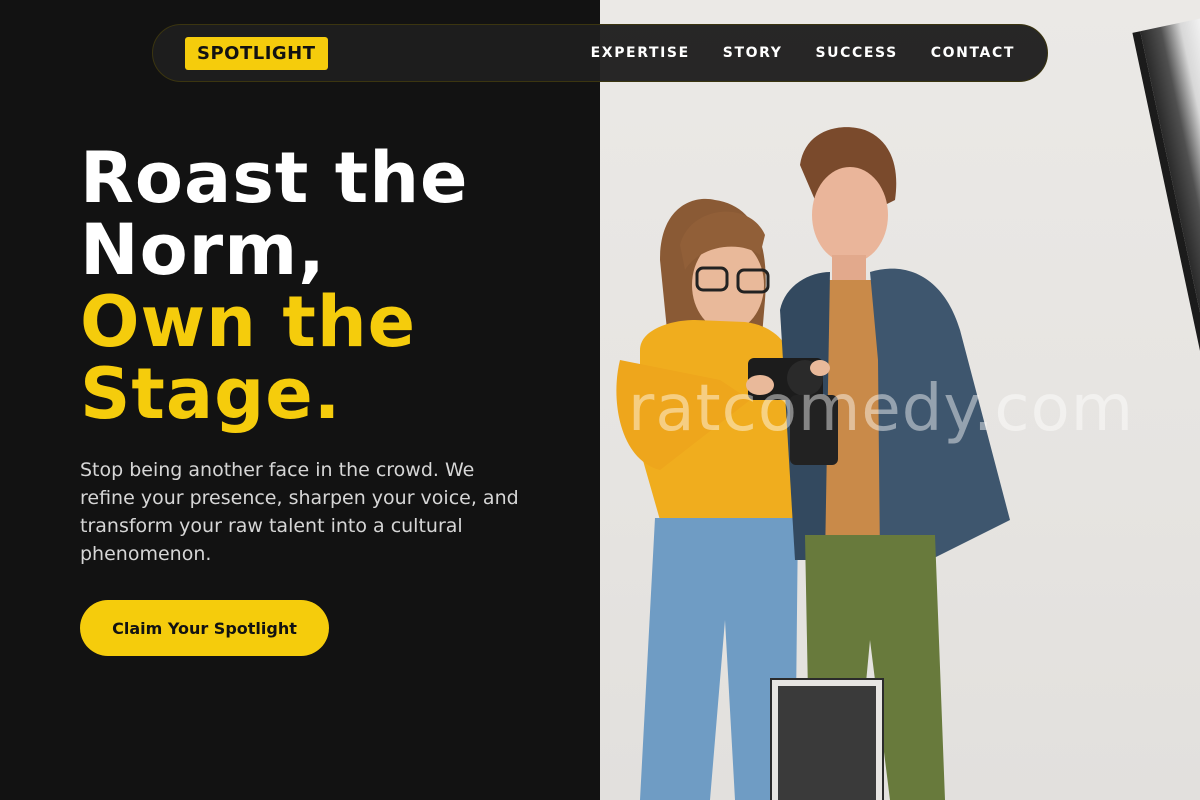  I want to click on watermark-text: ratcomedy.com, so click(881, 409).